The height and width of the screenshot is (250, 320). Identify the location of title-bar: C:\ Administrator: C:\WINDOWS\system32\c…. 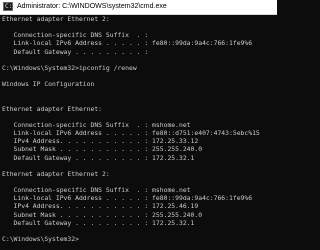
(138, 7).